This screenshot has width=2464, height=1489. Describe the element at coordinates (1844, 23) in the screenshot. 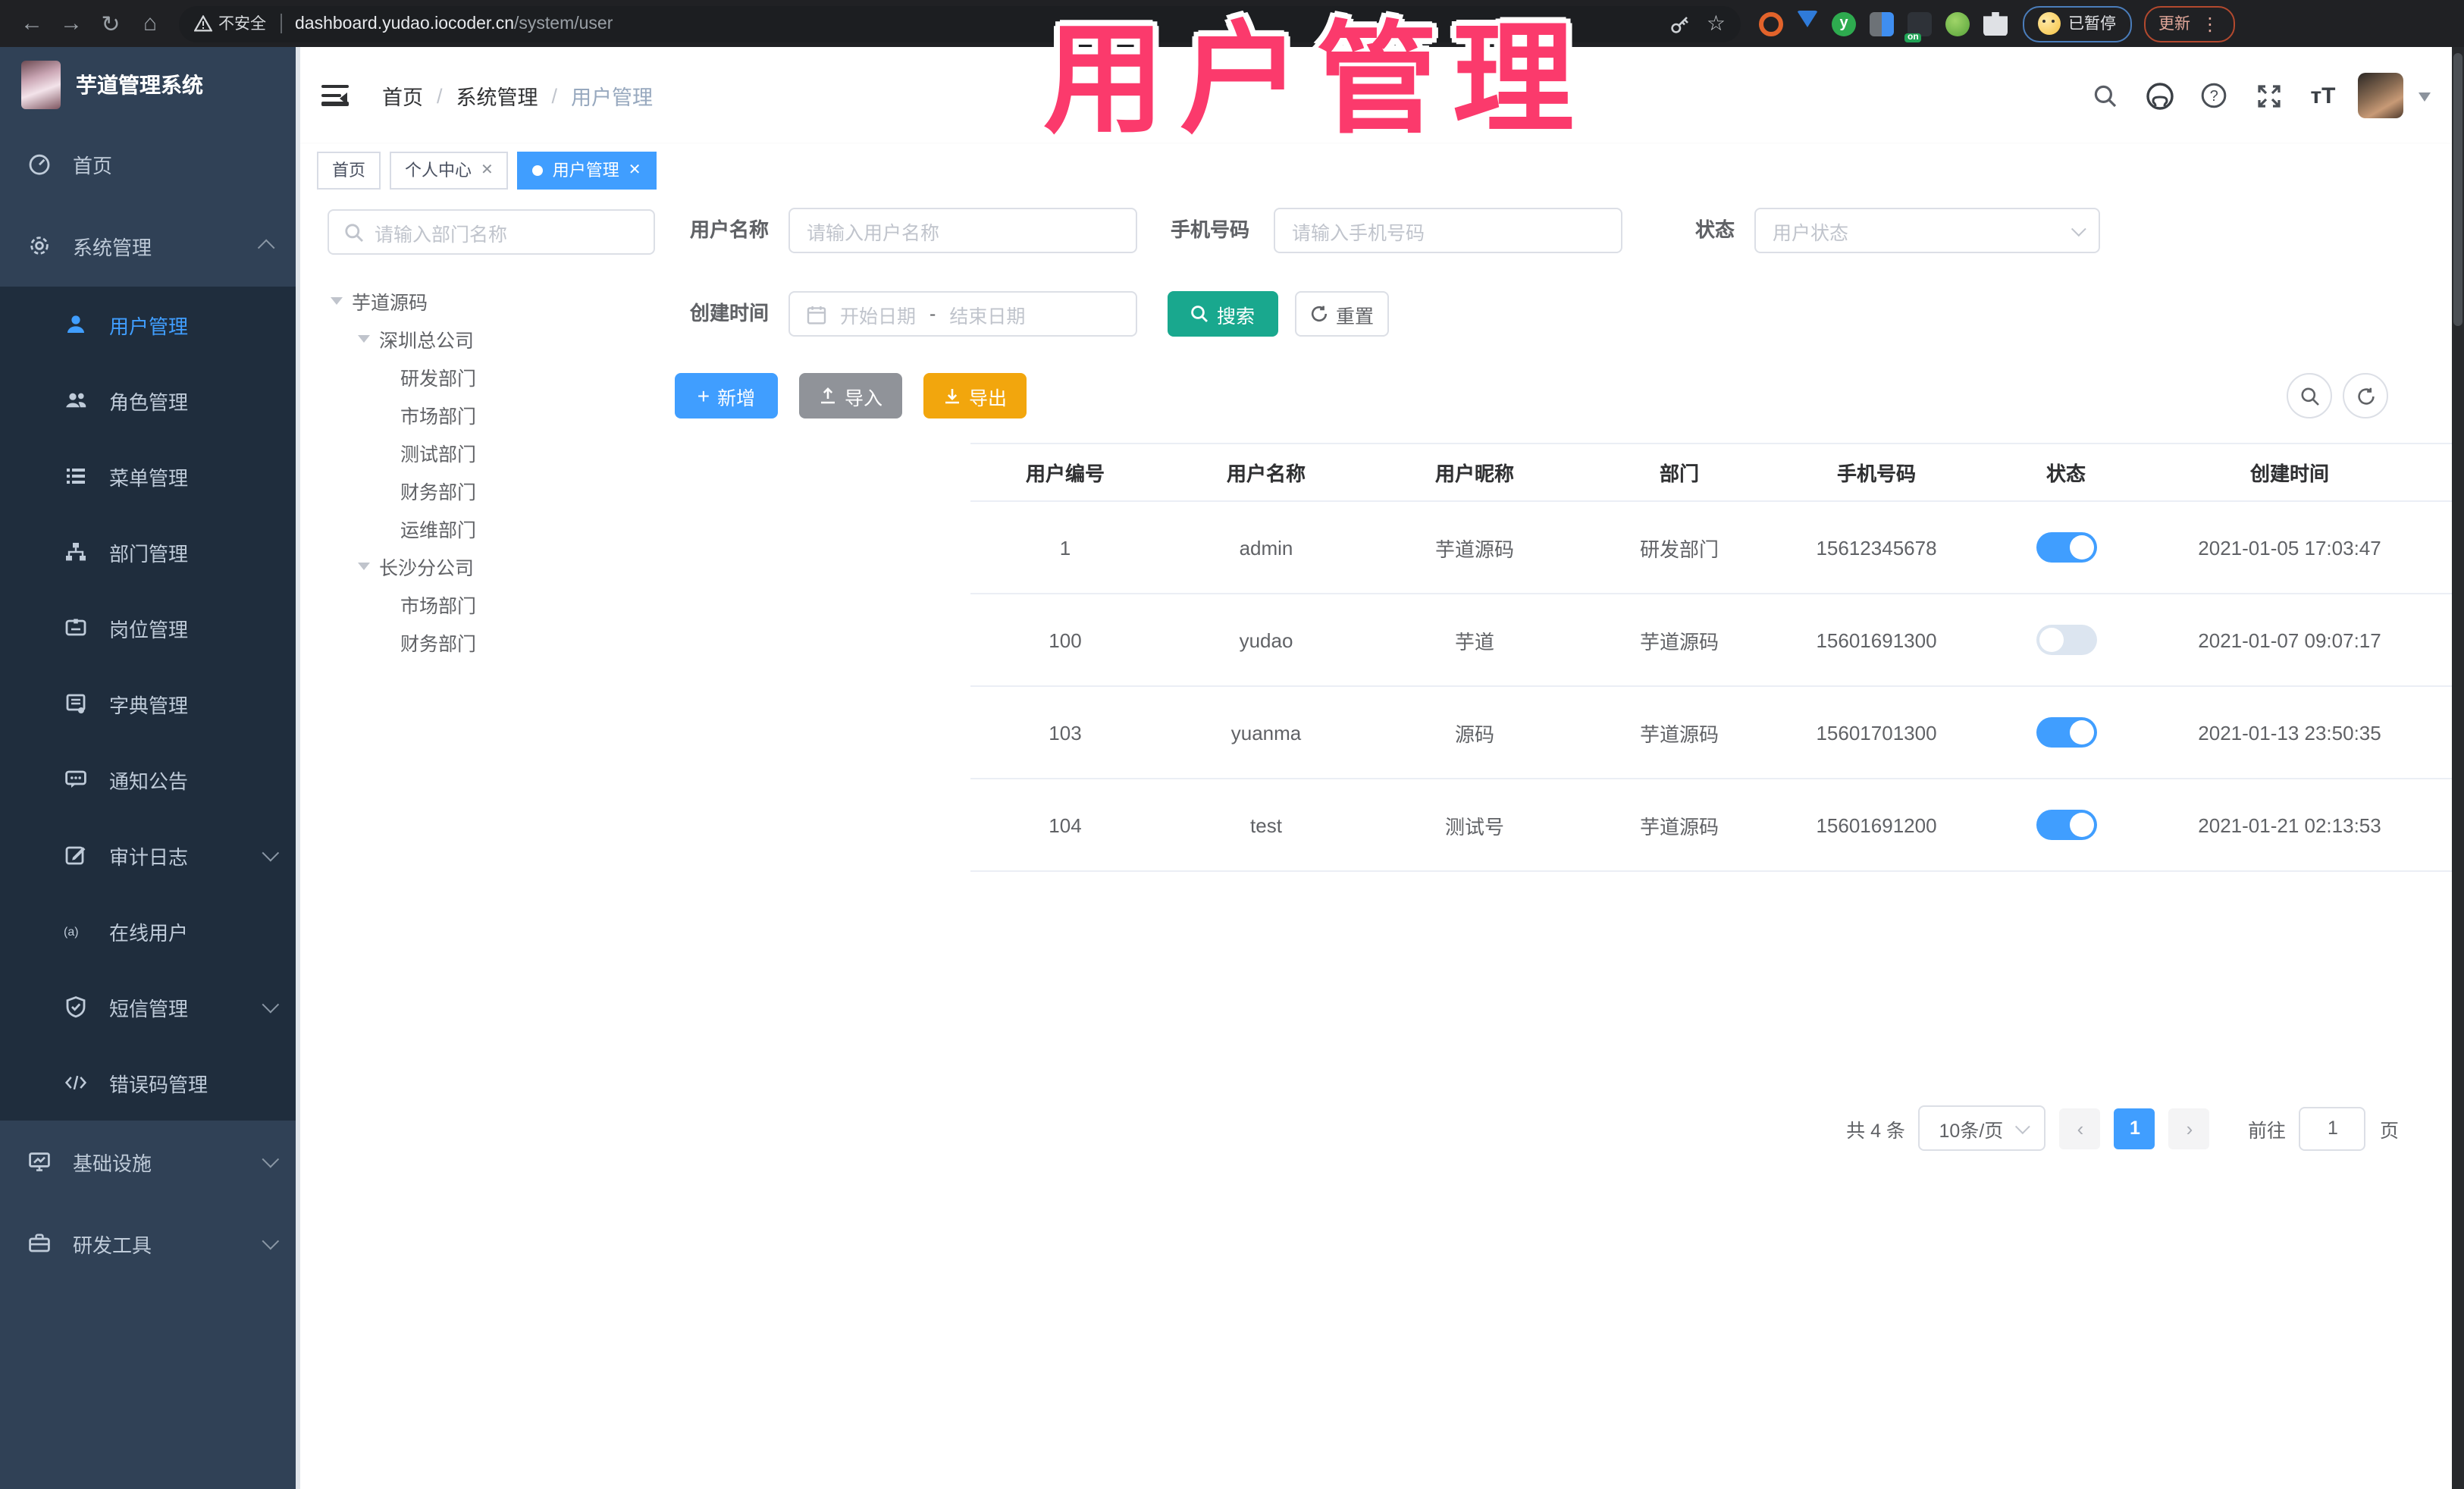

I see `extension-green-y-icon: y` at that location.